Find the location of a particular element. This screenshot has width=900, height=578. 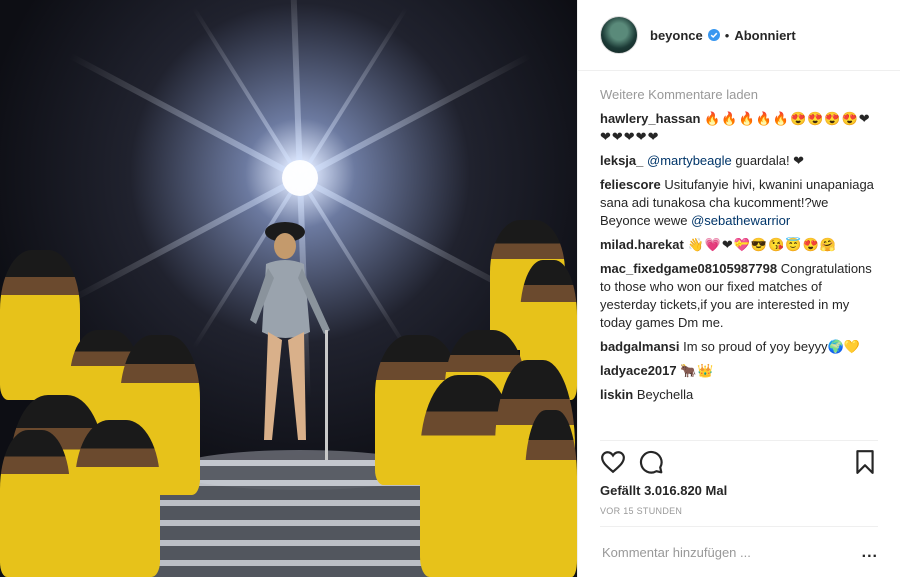

comment: liskin Beychella is located at coordinates (739, 395).